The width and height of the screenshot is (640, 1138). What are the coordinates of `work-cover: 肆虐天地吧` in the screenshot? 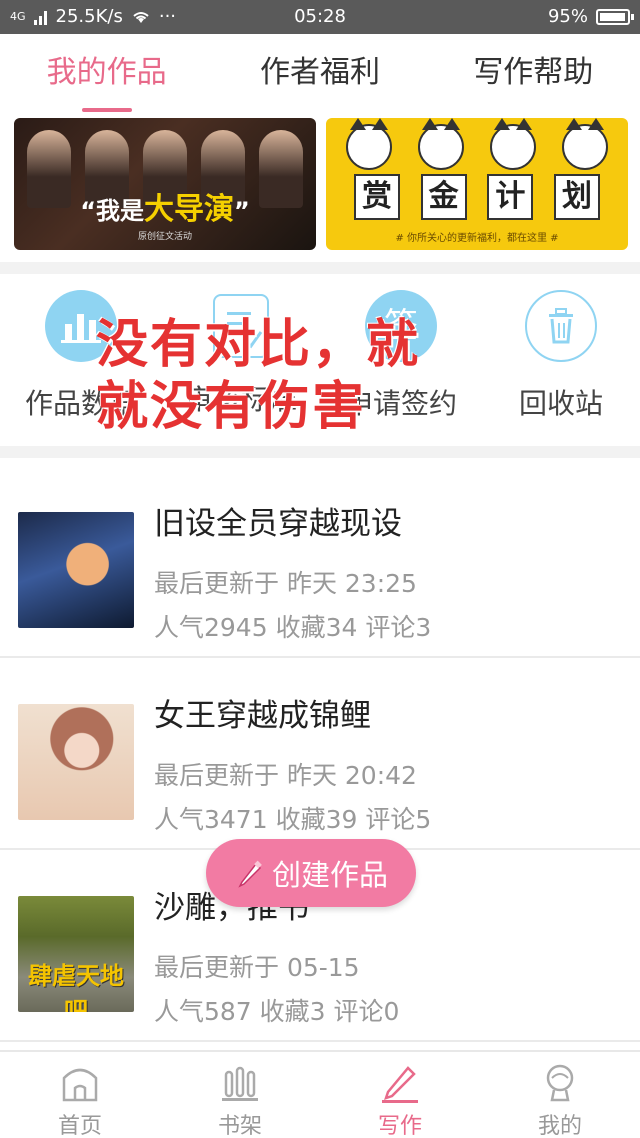 It's located at (76, 954).